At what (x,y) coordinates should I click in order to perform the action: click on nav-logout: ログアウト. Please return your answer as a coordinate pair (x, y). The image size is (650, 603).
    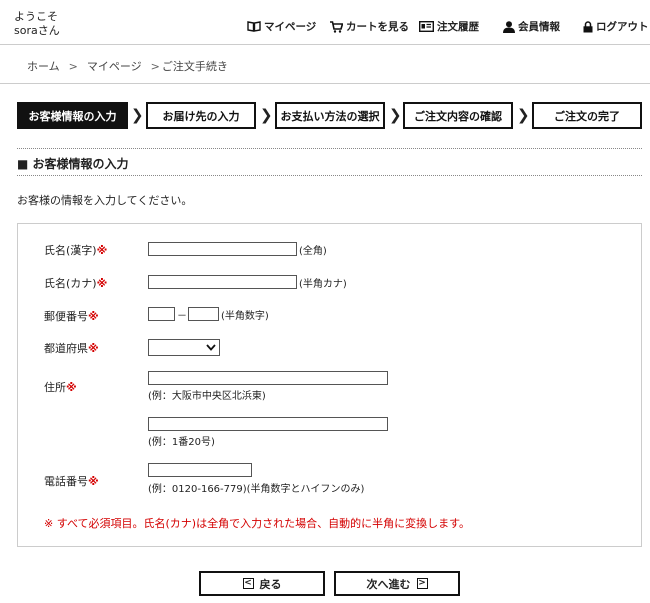
    Looking at the image, I should click on (616, 26).